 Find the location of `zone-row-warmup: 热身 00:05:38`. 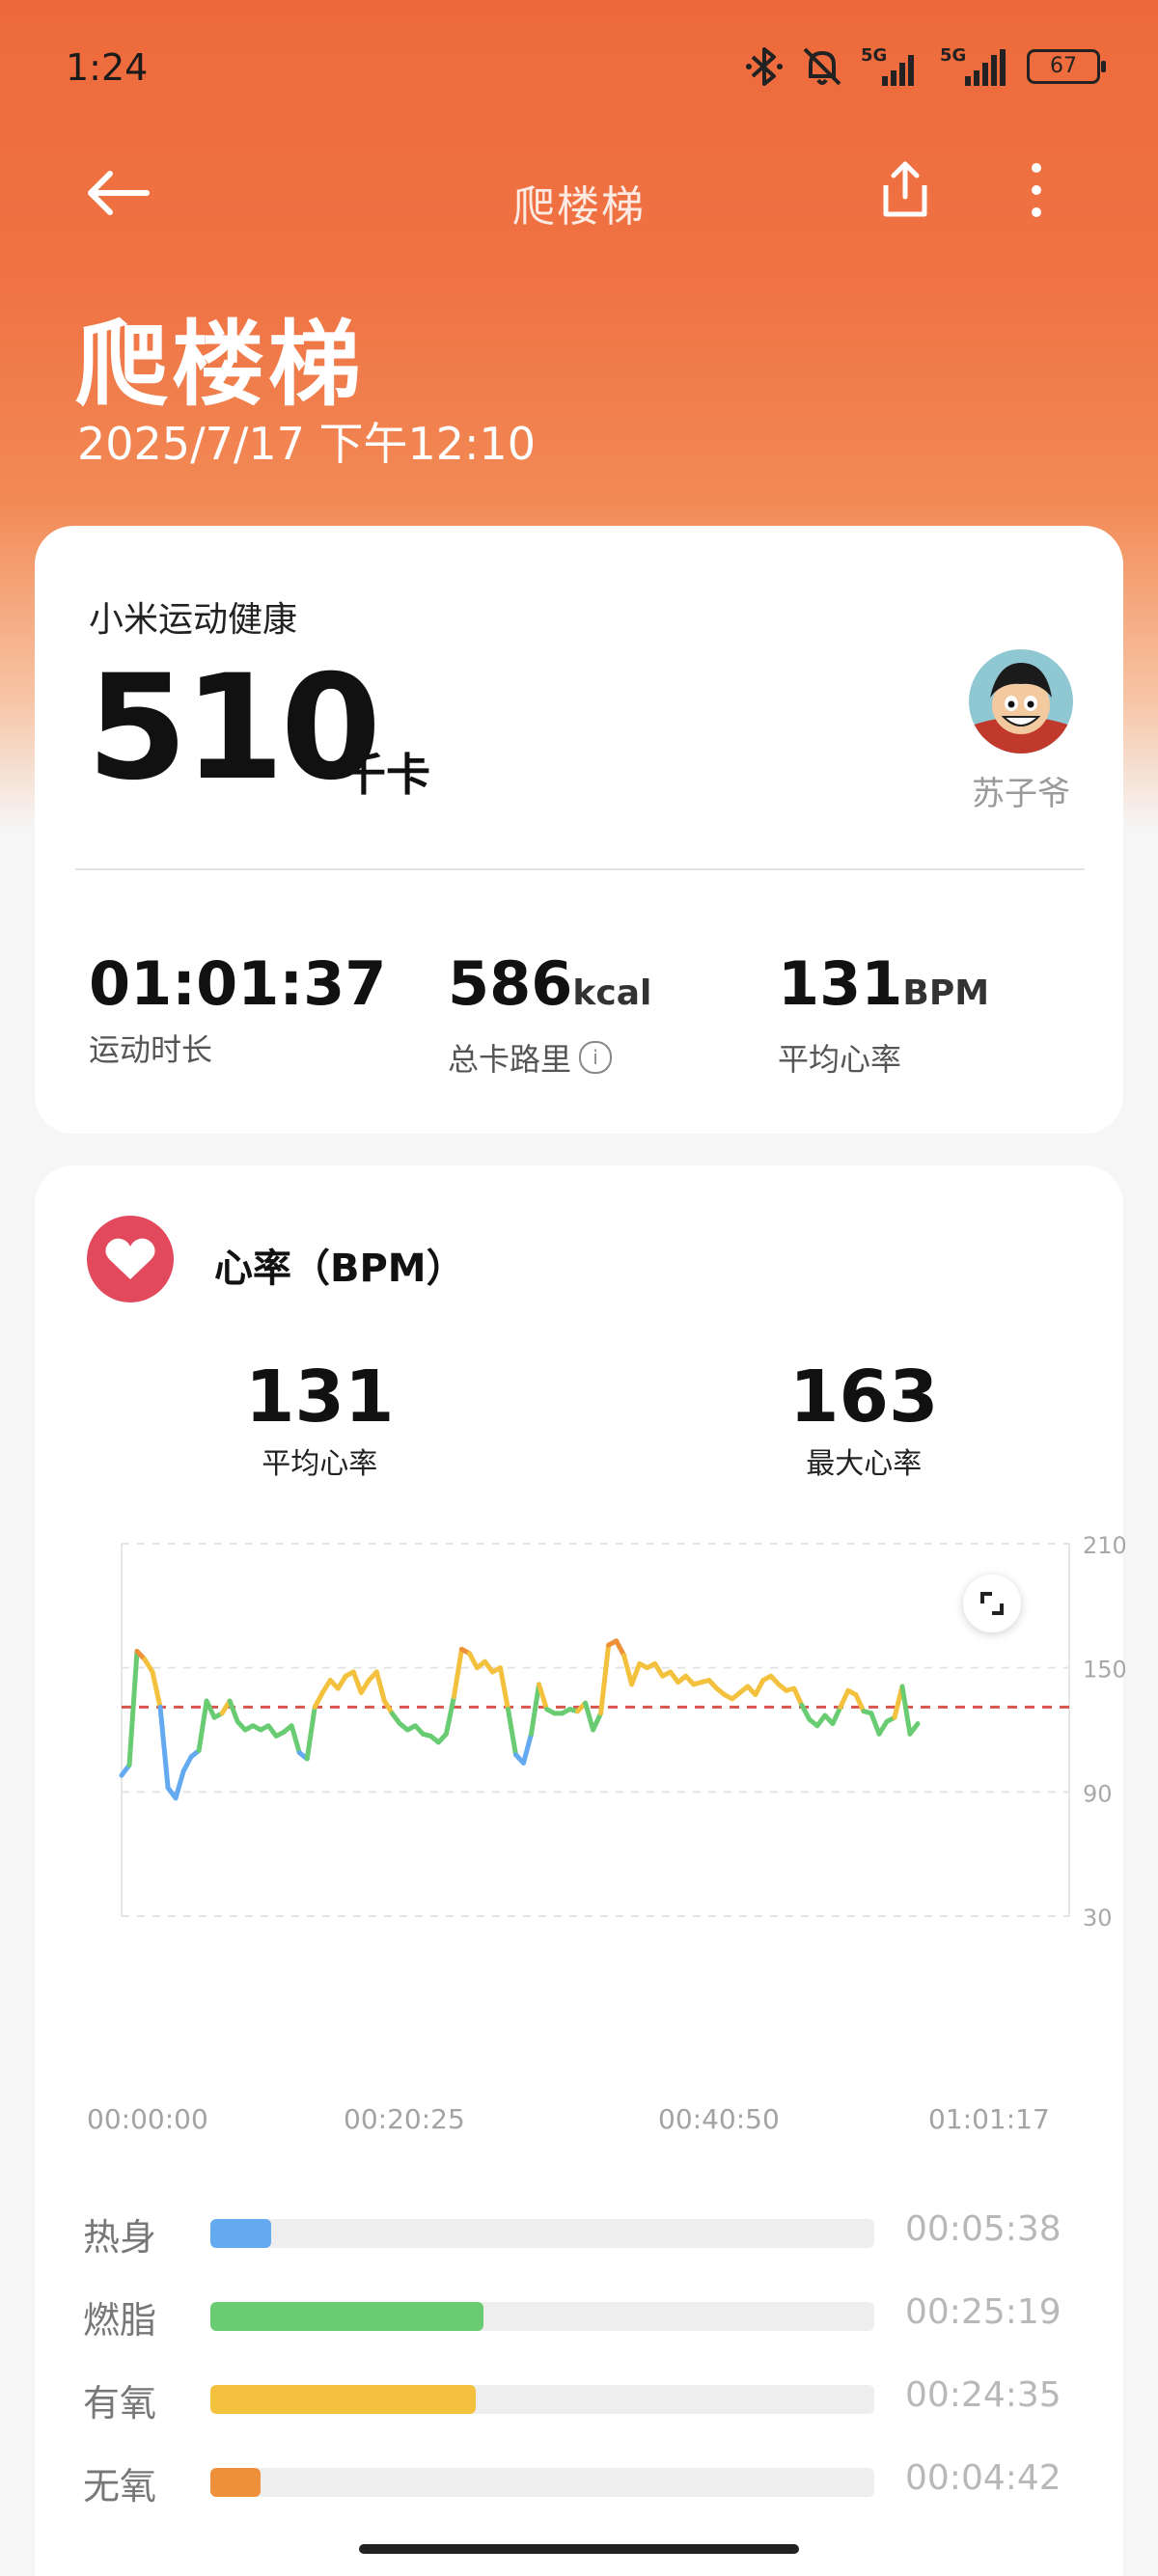

zone-row-warmup: 热身 00:05:38 is located at coordinates (589, 2231).